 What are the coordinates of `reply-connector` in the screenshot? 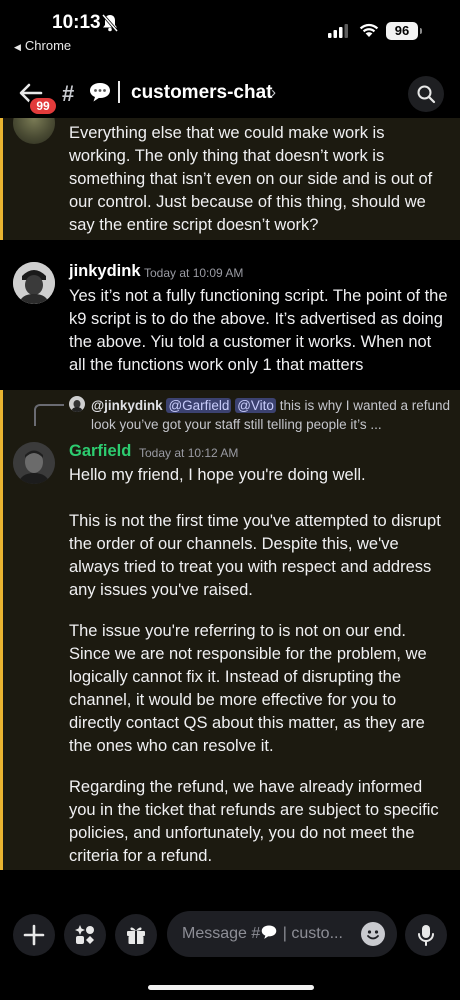 It's located at (49, 415).